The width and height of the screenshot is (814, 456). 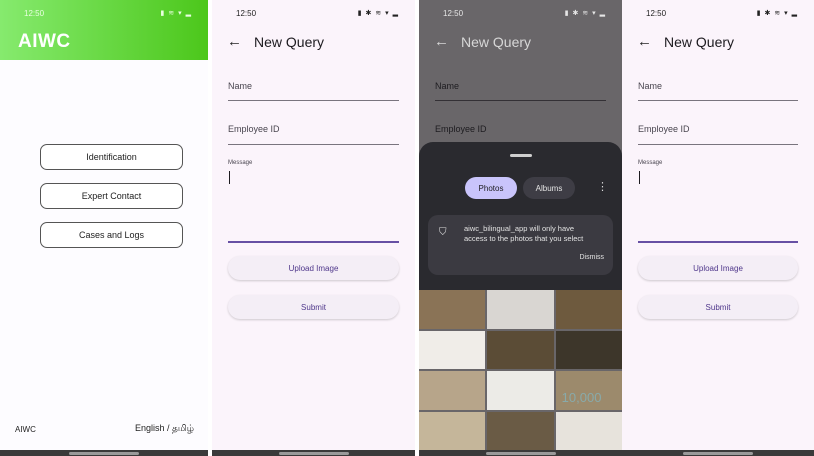 What do you see at coordinates (549, 188) in the screenshot?
I see `tab-albums: Albums` at bounding box center [549, 188].